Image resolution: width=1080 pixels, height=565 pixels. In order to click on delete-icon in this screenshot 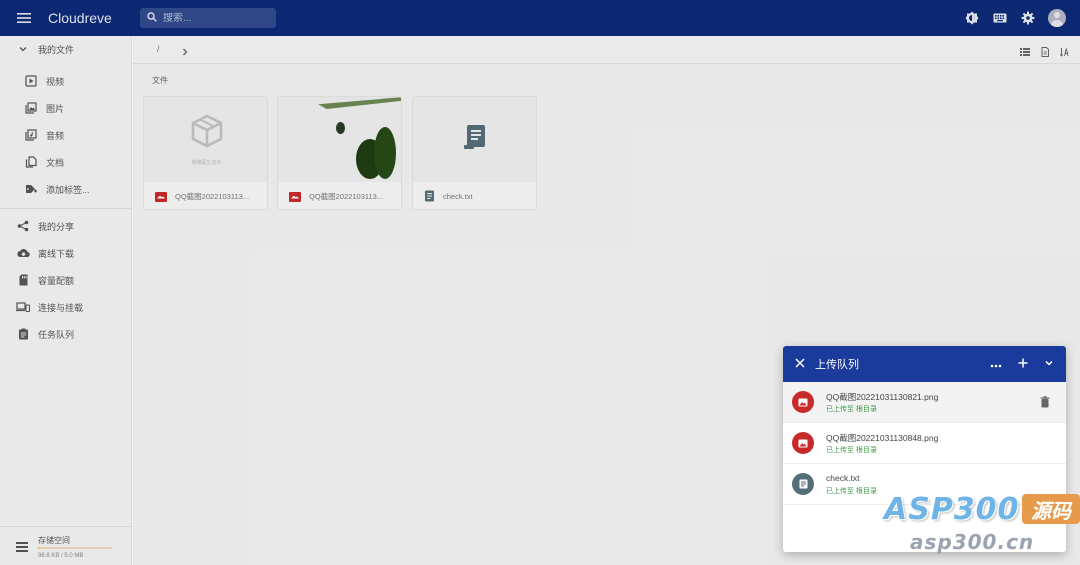, I will do `click(1045, 404)`.